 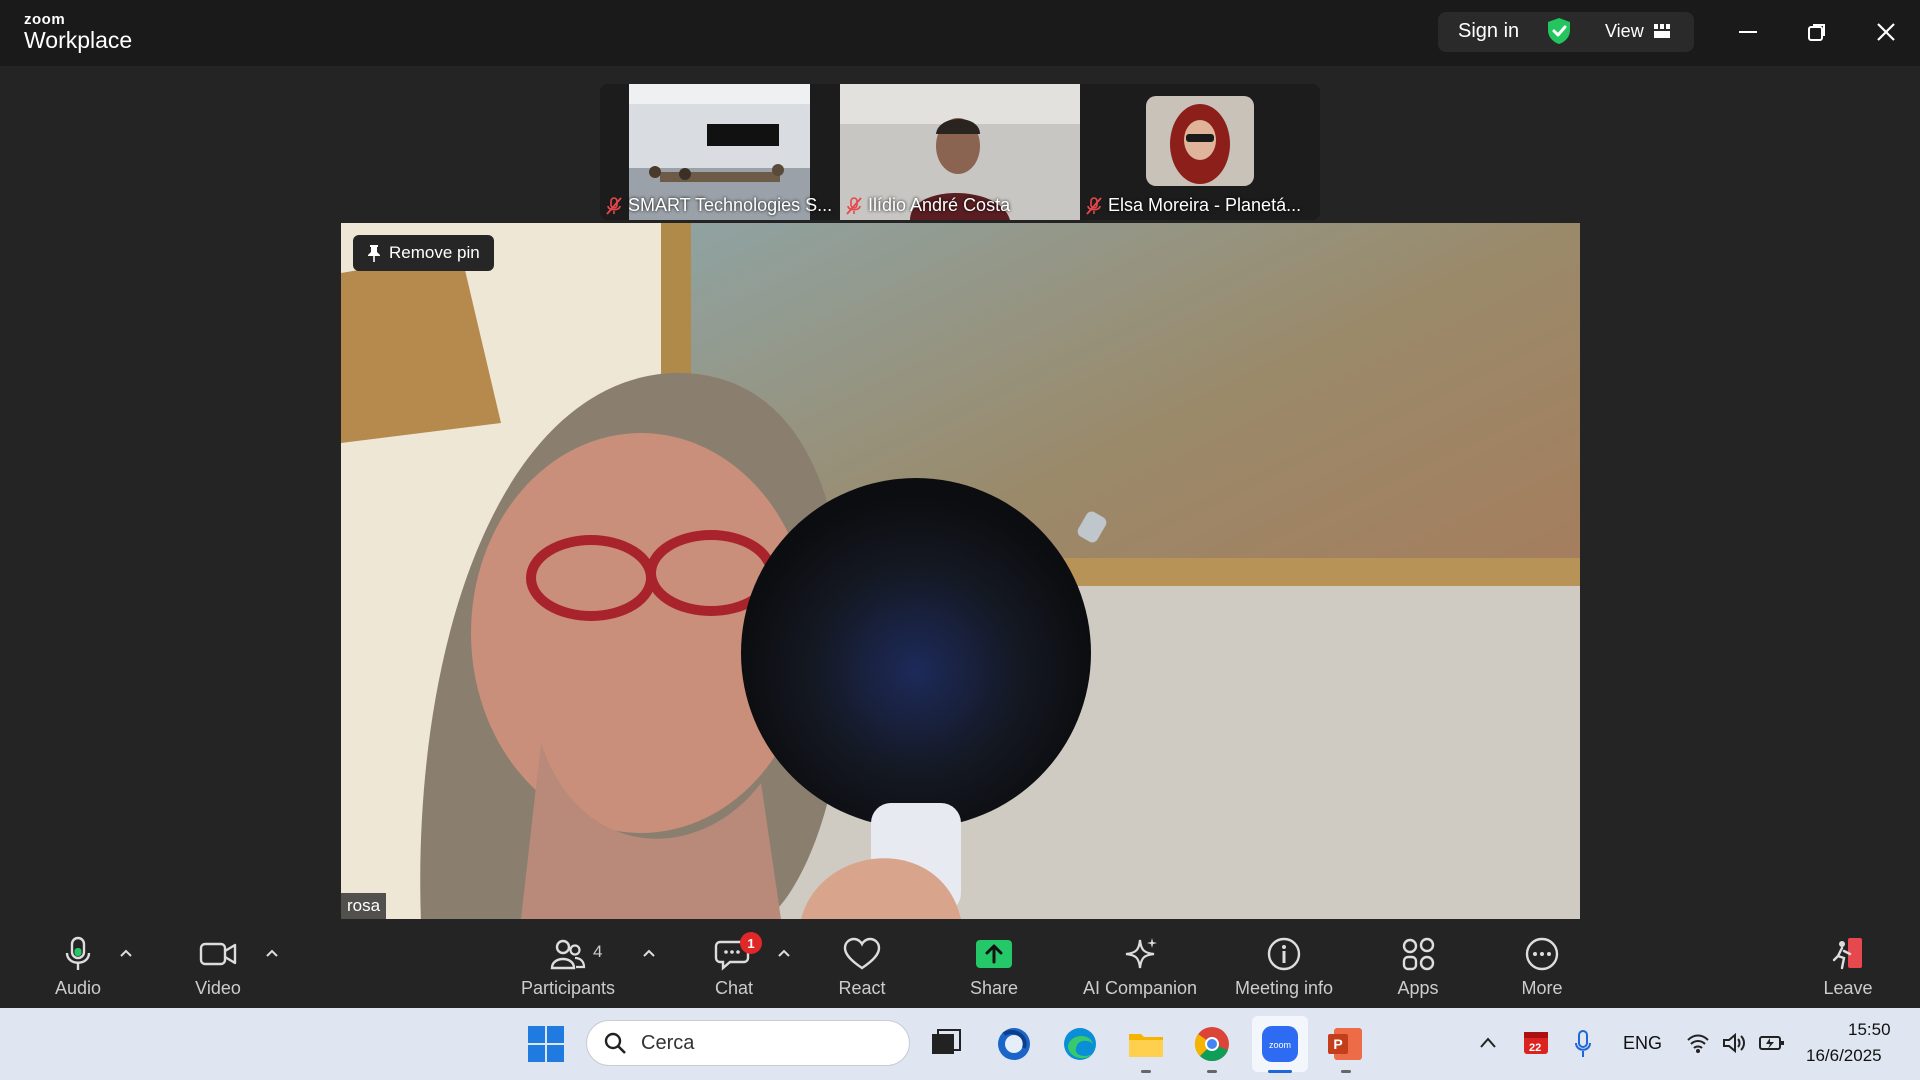 I want to click on ai-sparkle-icon, so click(x=1141, y=953).